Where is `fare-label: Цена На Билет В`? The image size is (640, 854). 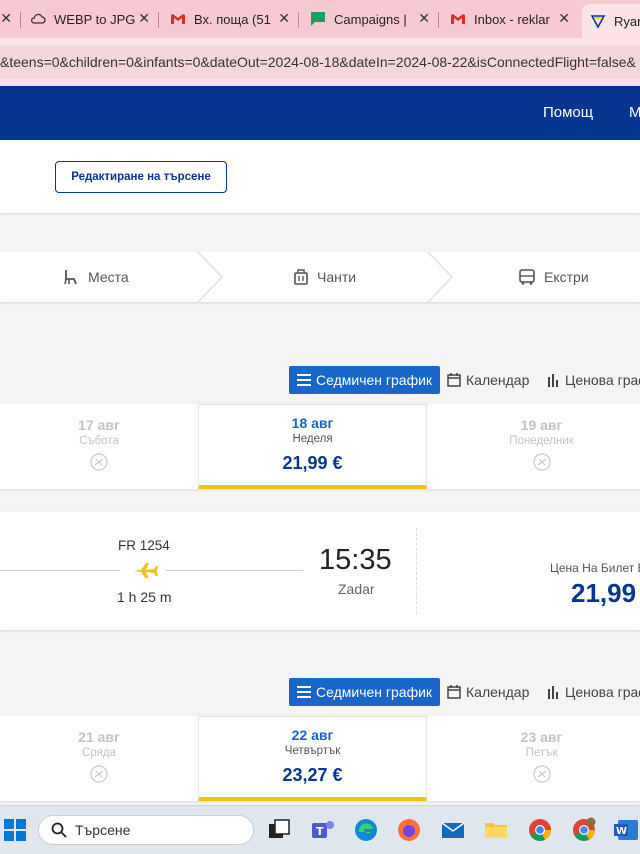 fare-label: Цена На Билет В is located at coordinates (595, 568).